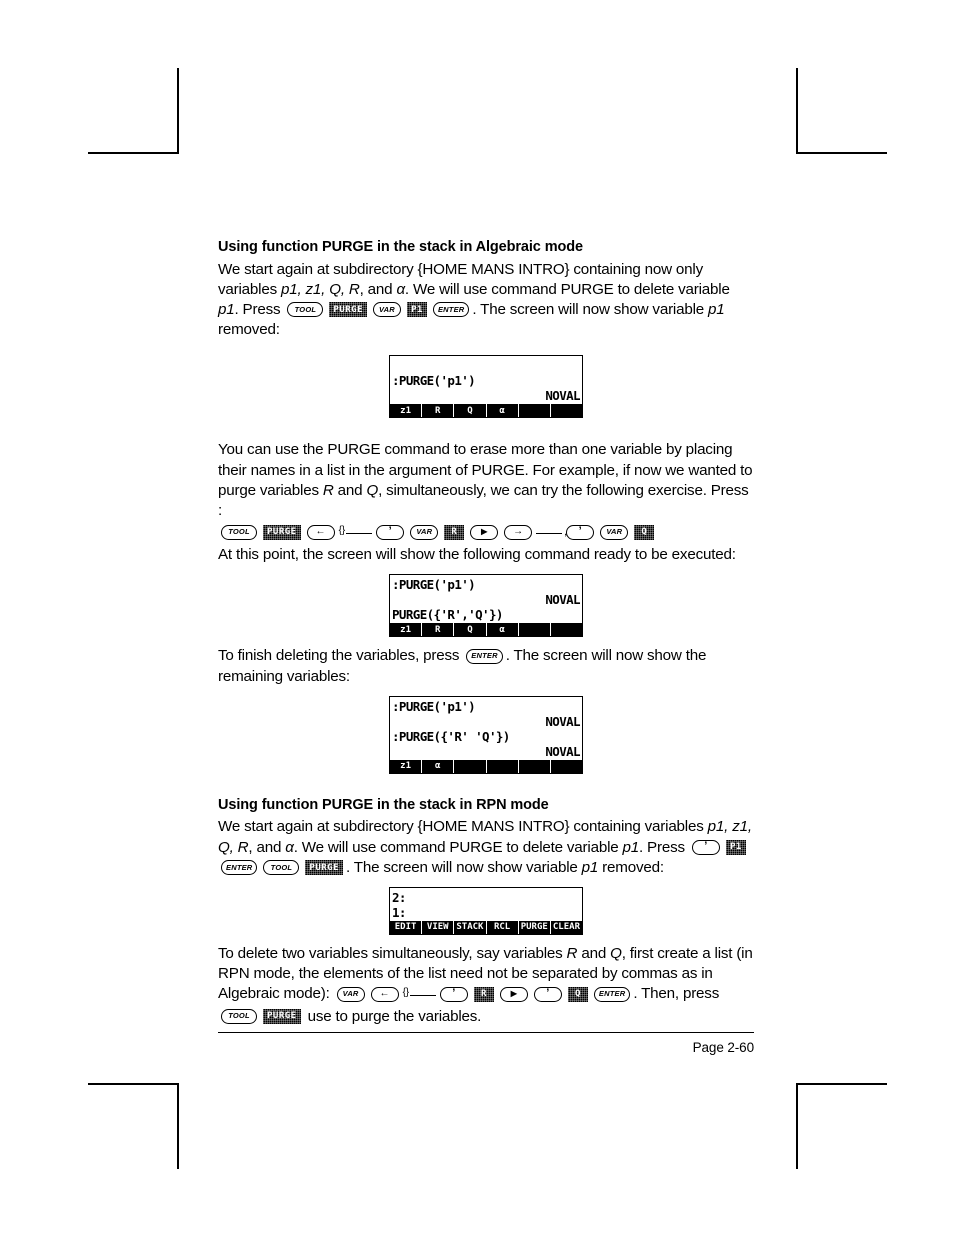  What do you see at coordinates (723, 1047) in the screenshot?
I see `page-number: Page 2-60` at bounding box center [723, 1047].